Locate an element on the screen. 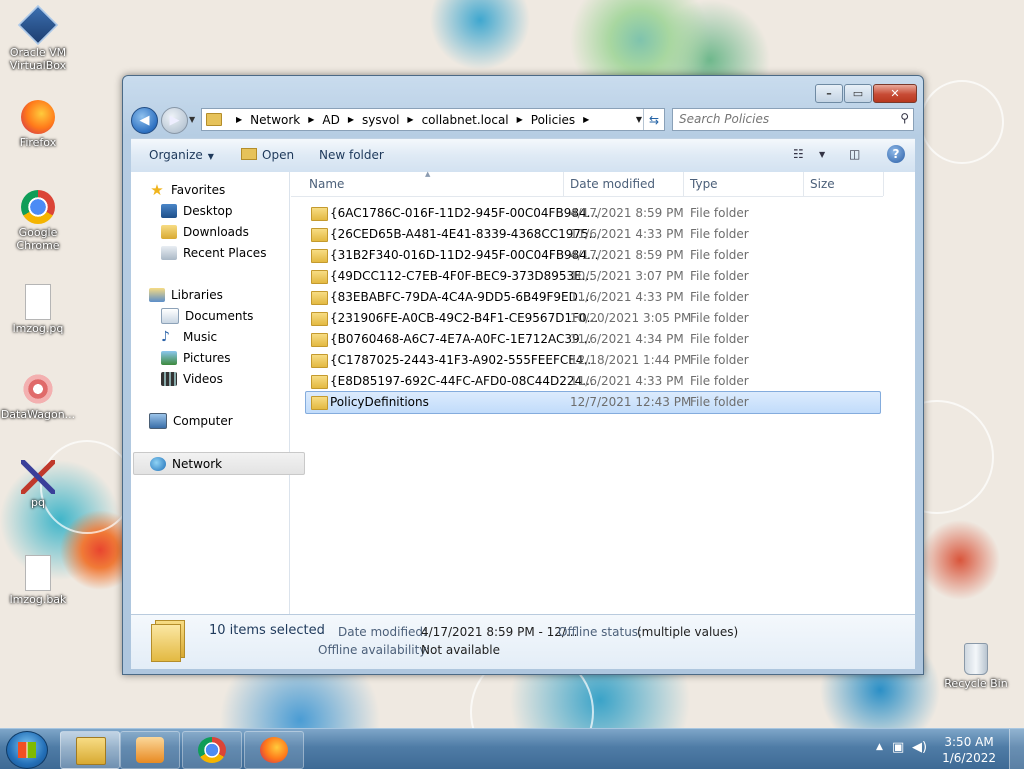  date-modified-label: Date modified: is located at coordinates (383, 632).